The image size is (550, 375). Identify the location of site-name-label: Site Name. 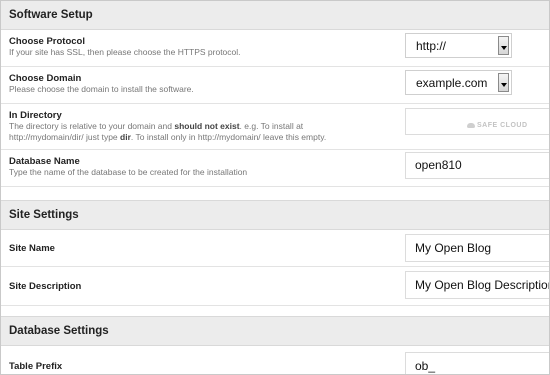
(32, 248).